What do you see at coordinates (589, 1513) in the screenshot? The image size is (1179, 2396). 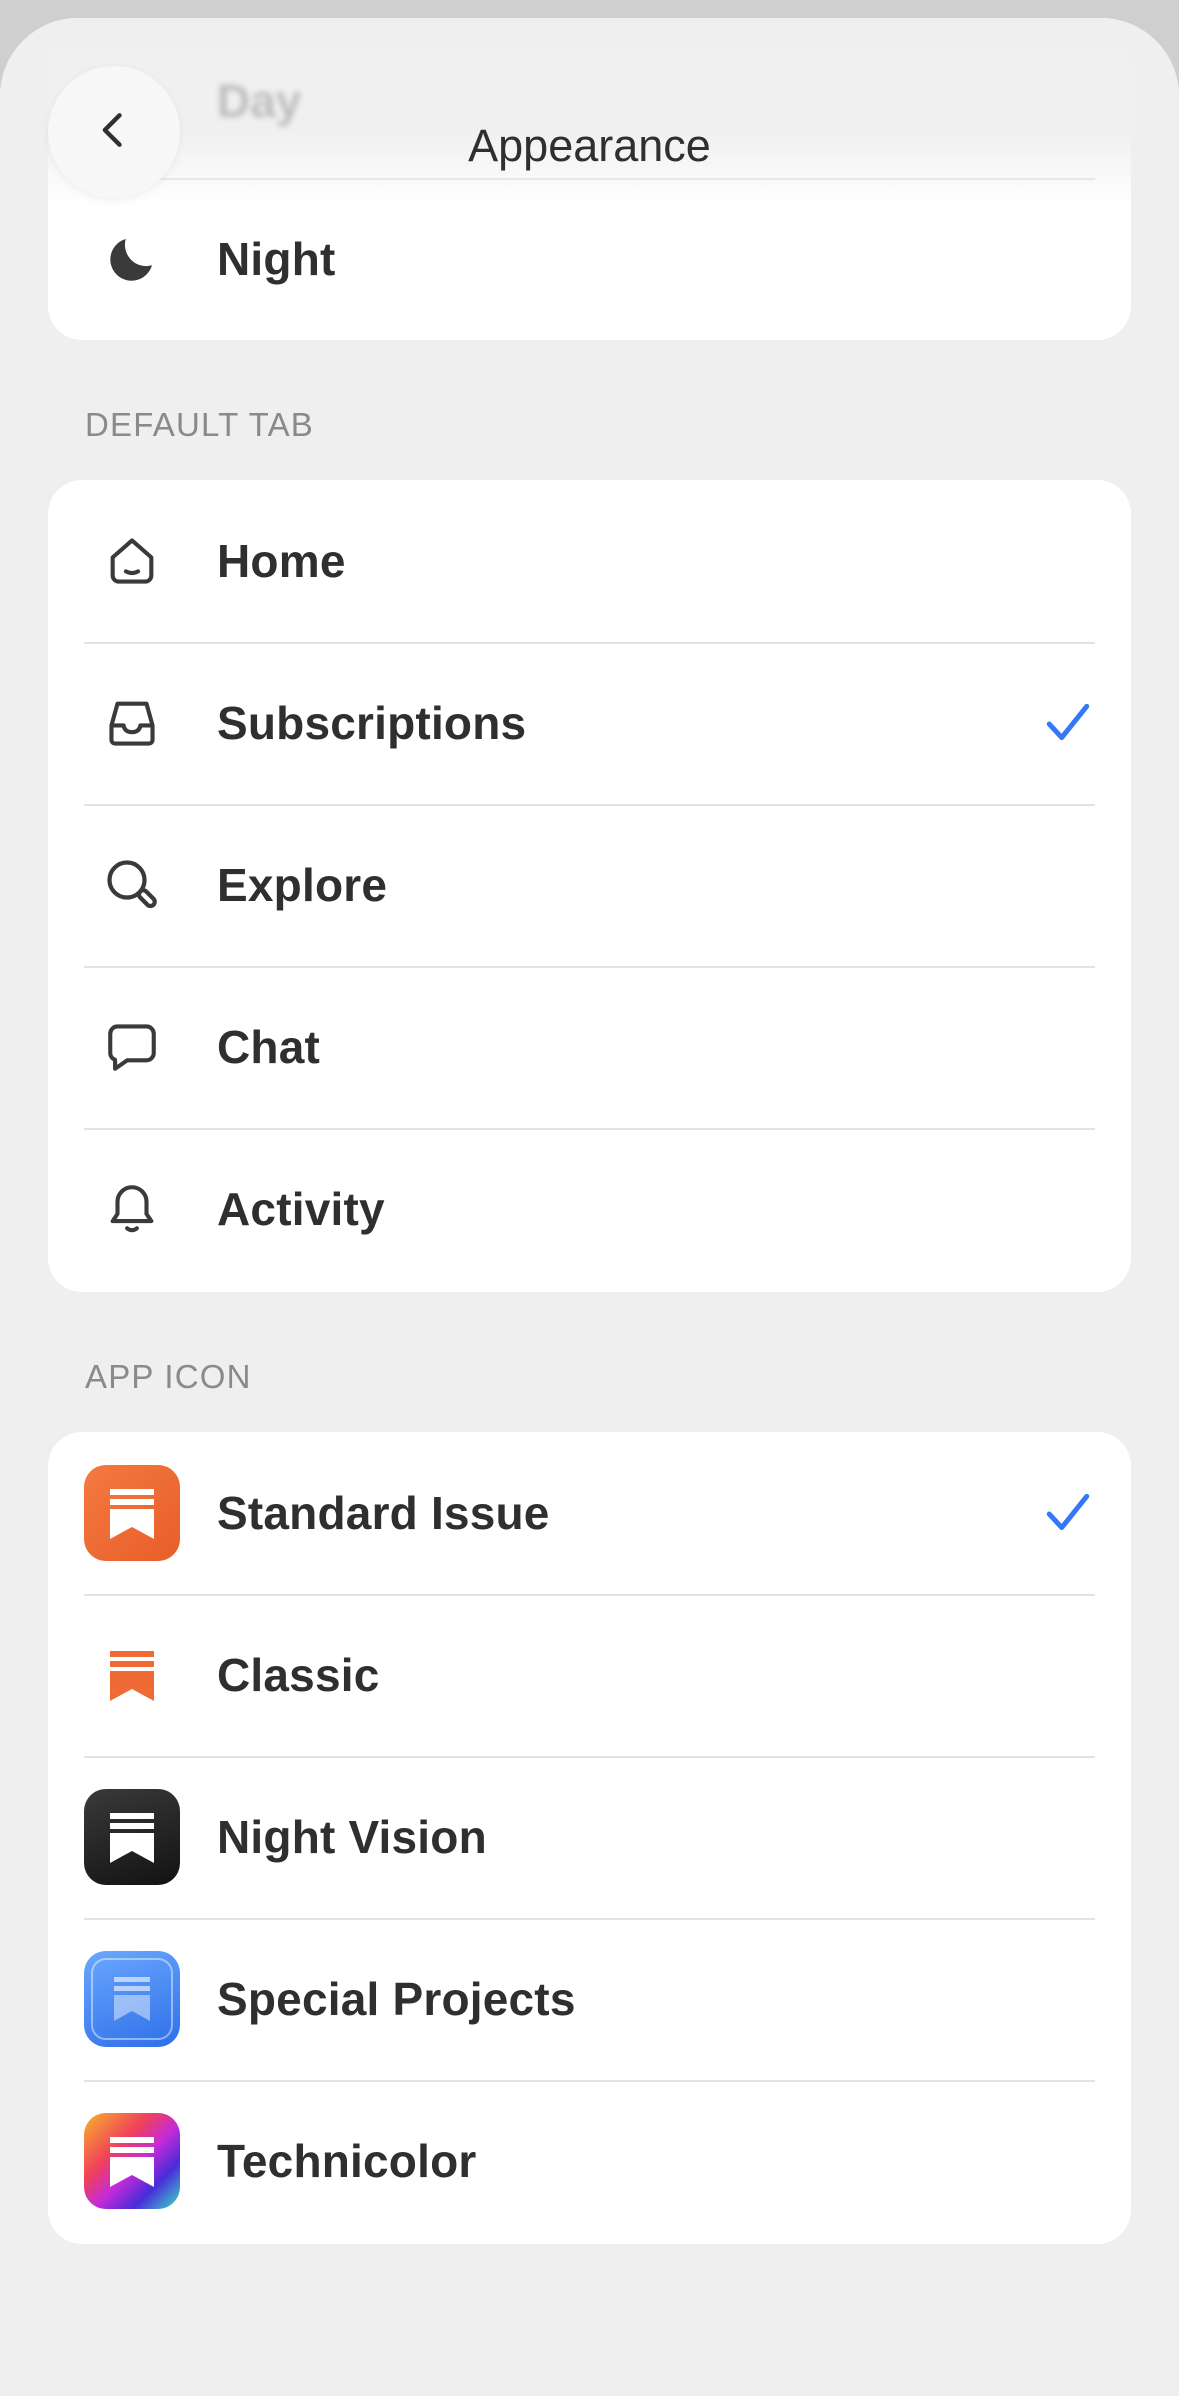 I see `app-icon-option-standard-issue: Standard Issue` at bounding box center [589, 1513].